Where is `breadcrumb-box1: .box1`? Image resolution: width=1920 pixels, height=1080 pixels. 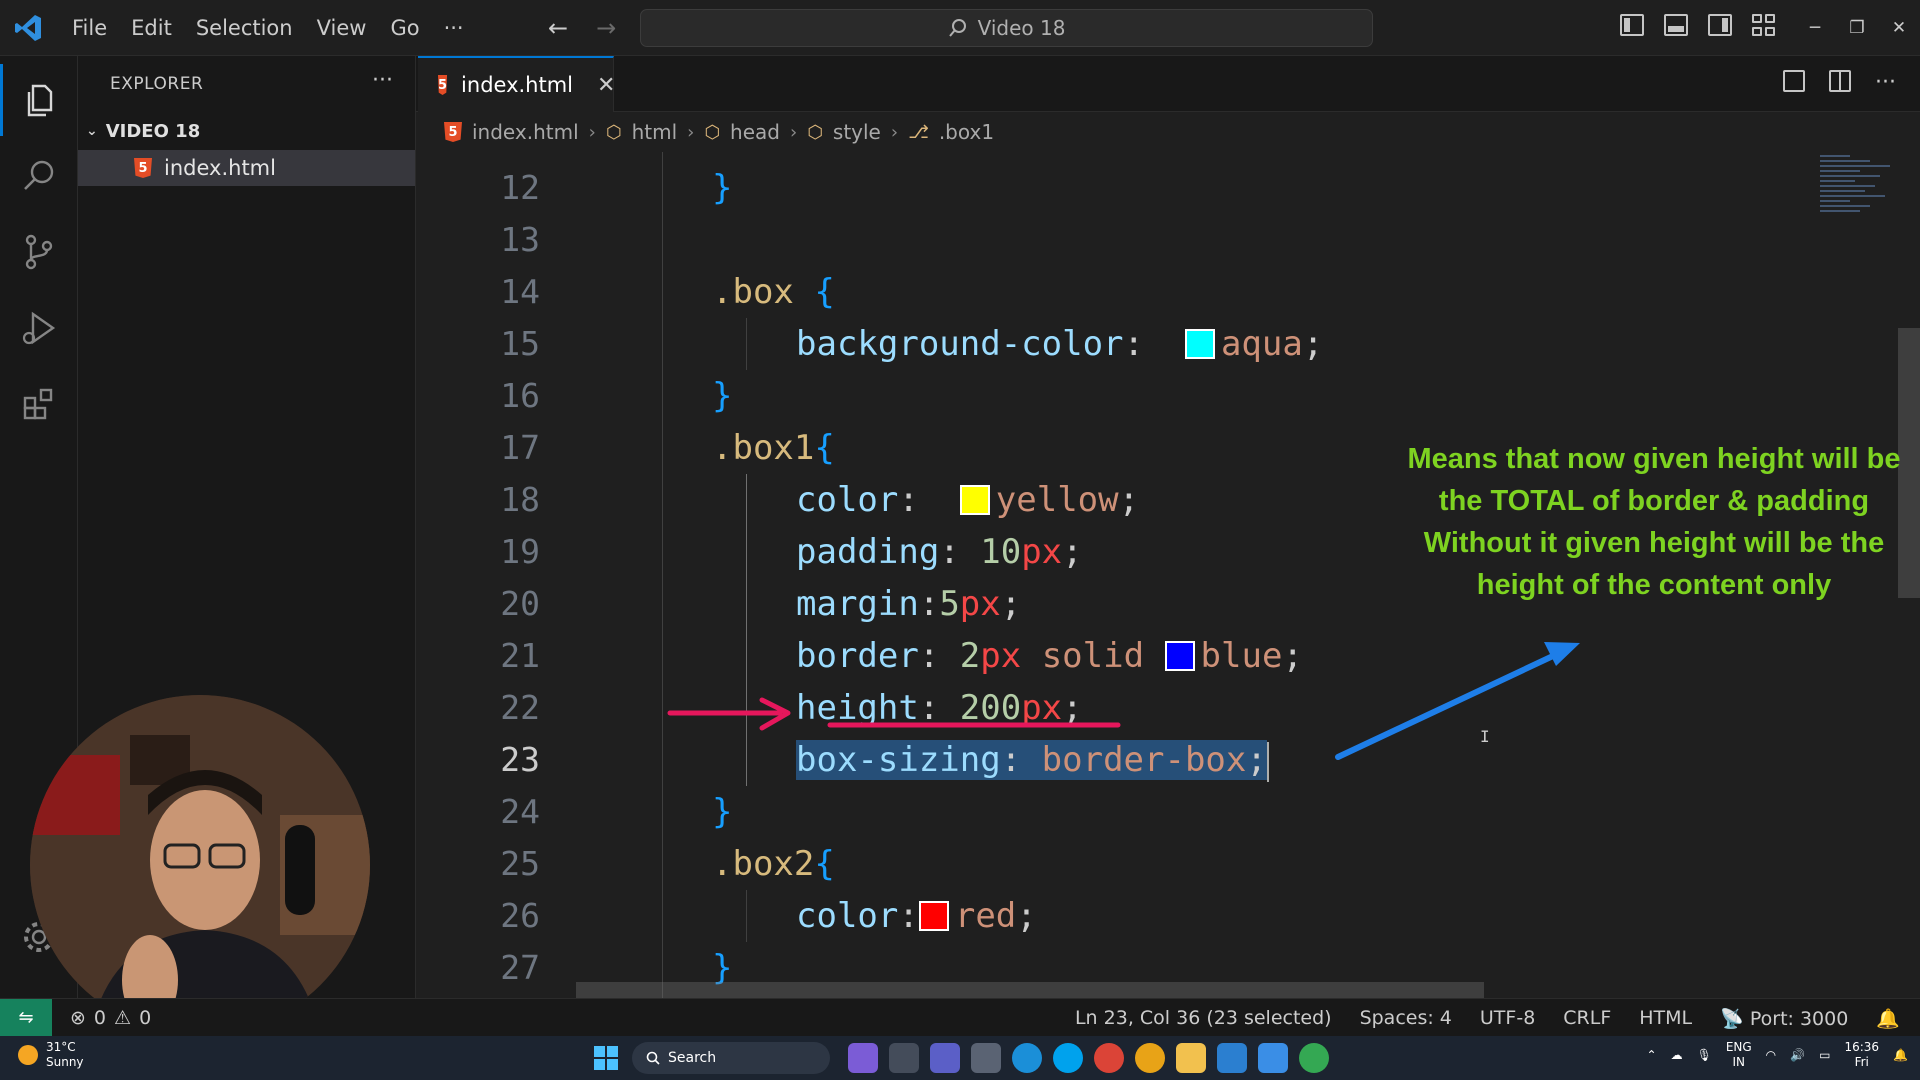
breadcrumb-box1: .box1 is located at coordinates (966, 132).